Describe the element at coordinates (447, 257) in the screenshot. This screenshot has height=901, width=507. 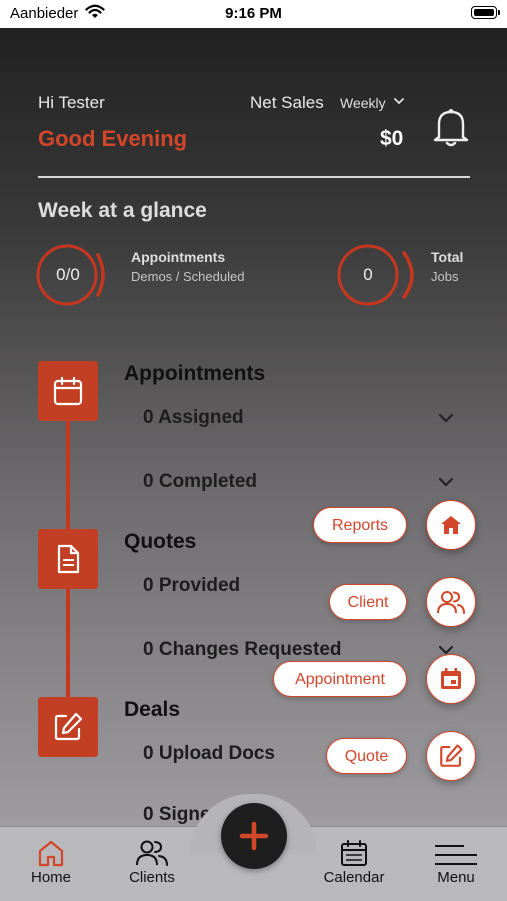
I see `jobs-stat-label: Total` at that location.